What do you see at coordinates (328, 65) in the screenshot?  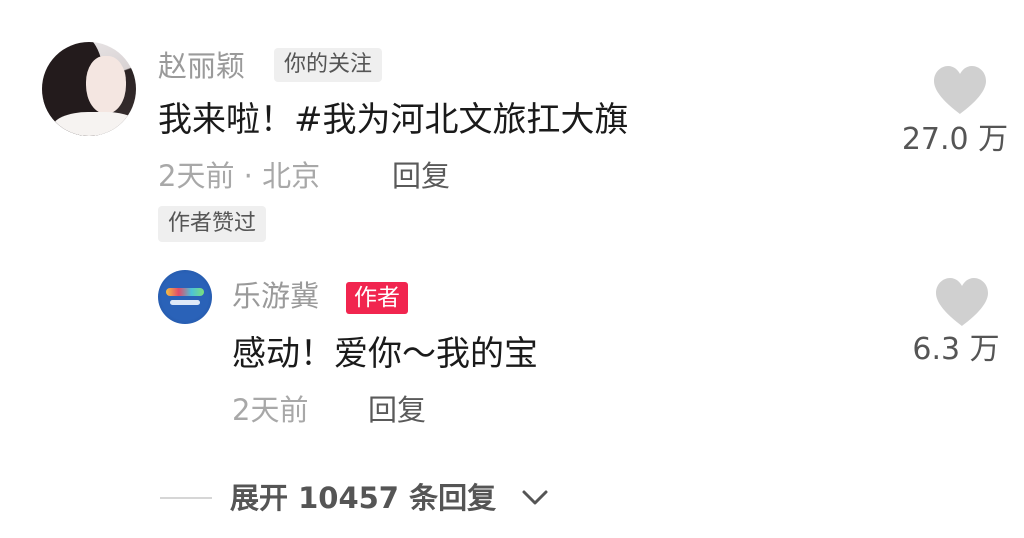 I see `follow-badge: 你的关注` at bounding box center [328, 65].